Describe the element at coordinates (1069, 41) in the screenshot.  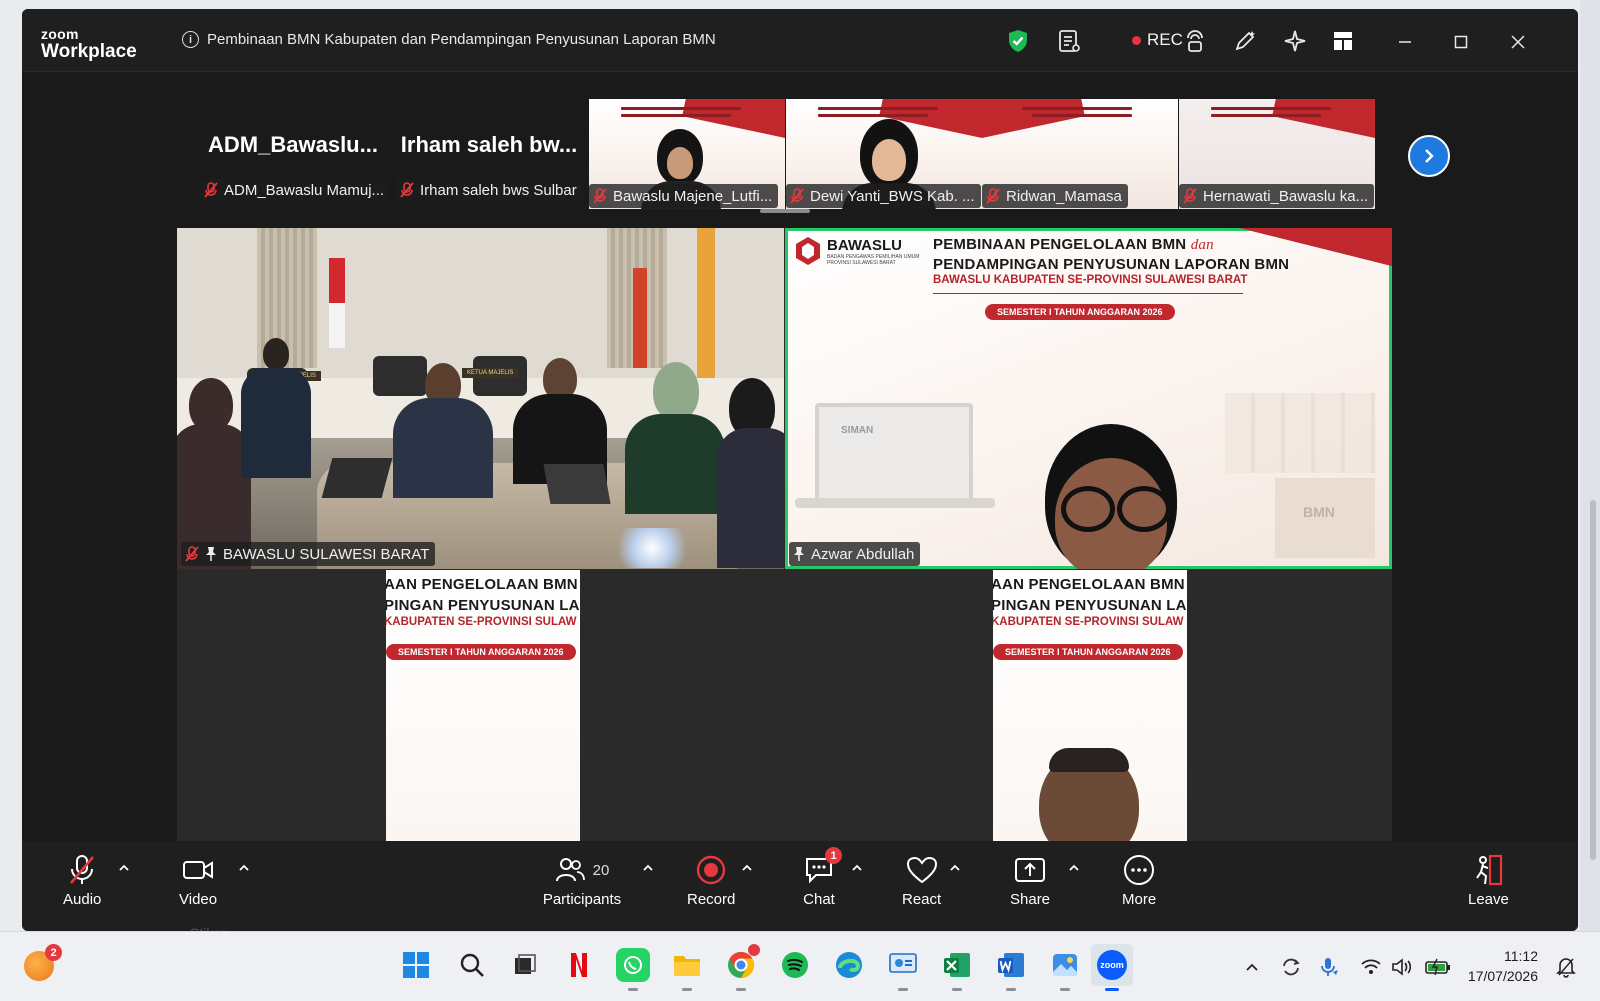
I see `notes-icon` at that location.